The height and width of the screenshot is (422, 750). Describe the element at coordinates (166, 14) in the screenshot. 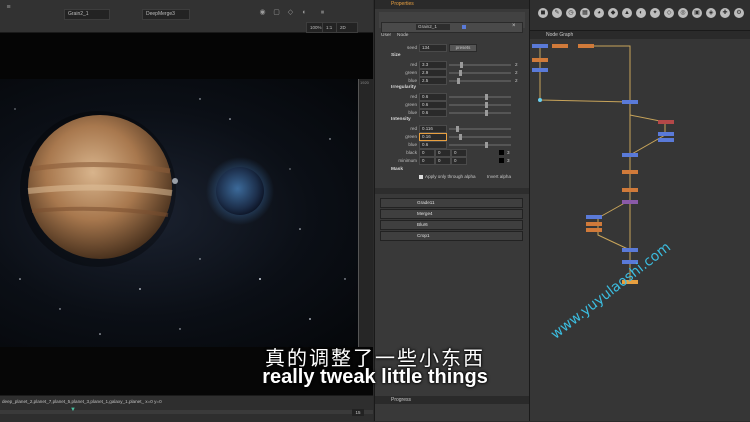

I see `input-b-field: DeepMerge3` at that location.